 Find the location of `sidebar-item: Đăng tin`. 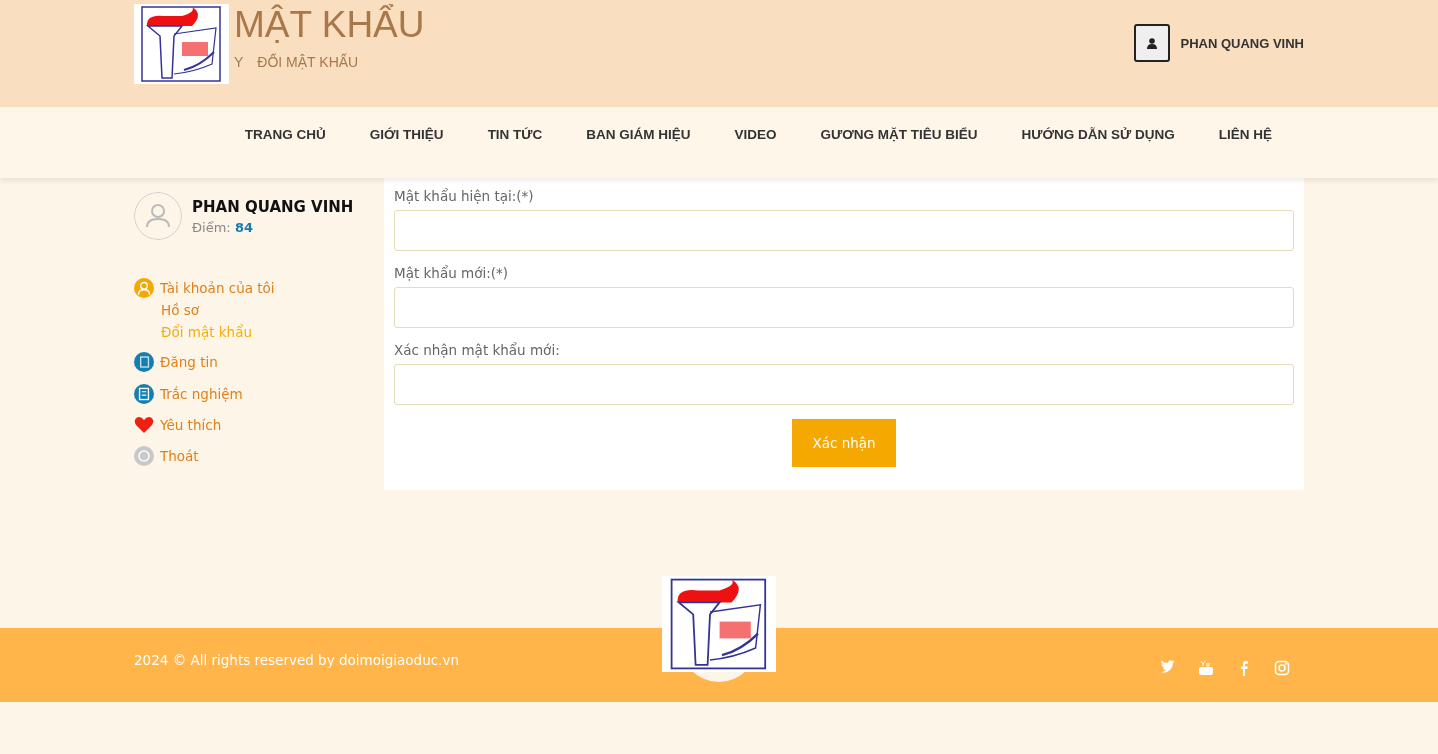

sidebar-item: Đăng tin is located at coordinates (189, 362).